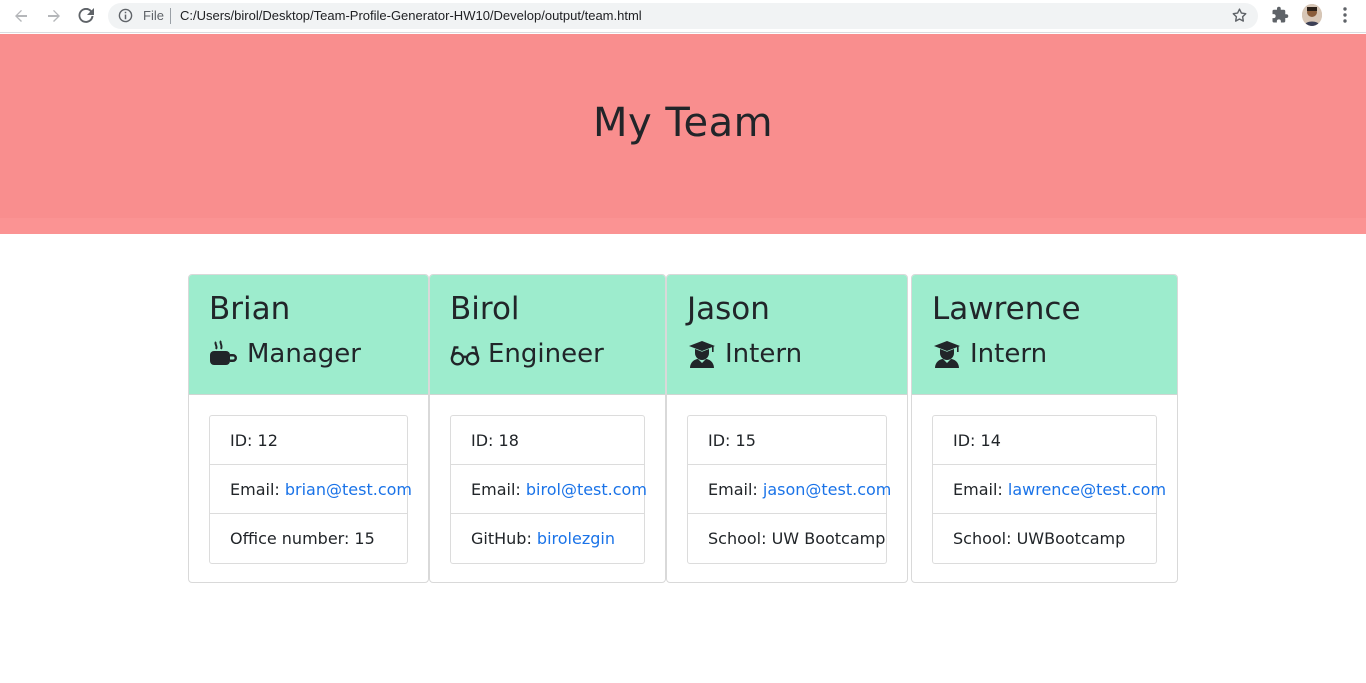  I want to click on page-title: My Team, so click(683, 123).